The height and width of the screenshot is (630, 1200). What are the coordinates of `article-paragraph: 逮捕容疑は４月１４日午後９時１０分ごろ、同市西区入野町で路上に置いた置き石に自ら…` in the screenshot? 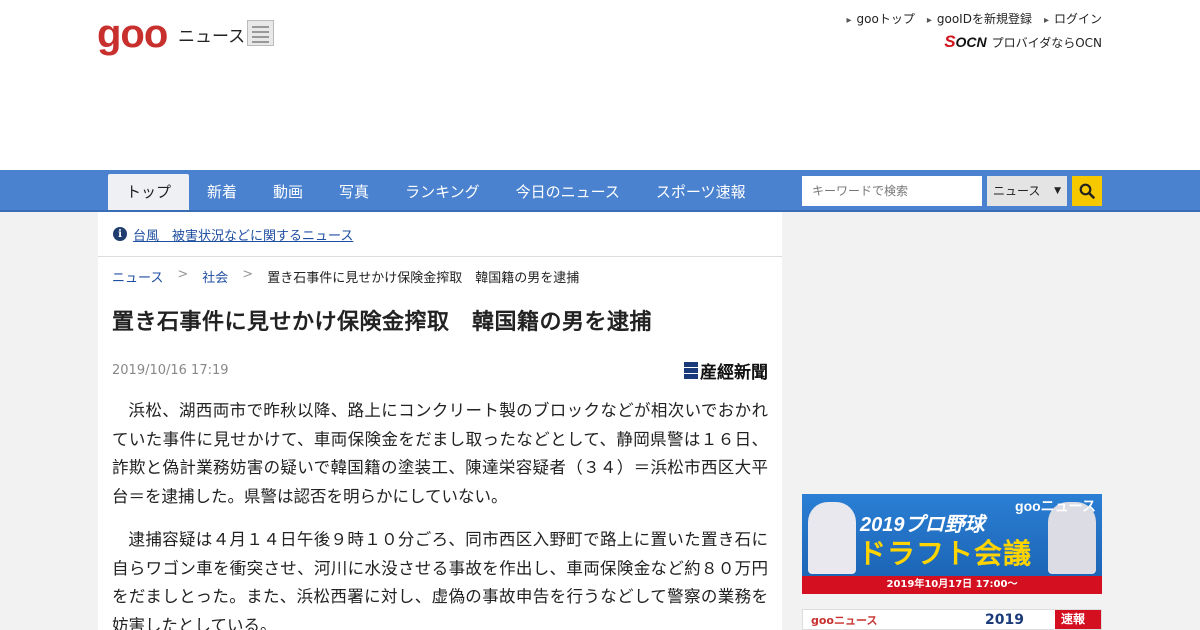 It's located at (440, 580).